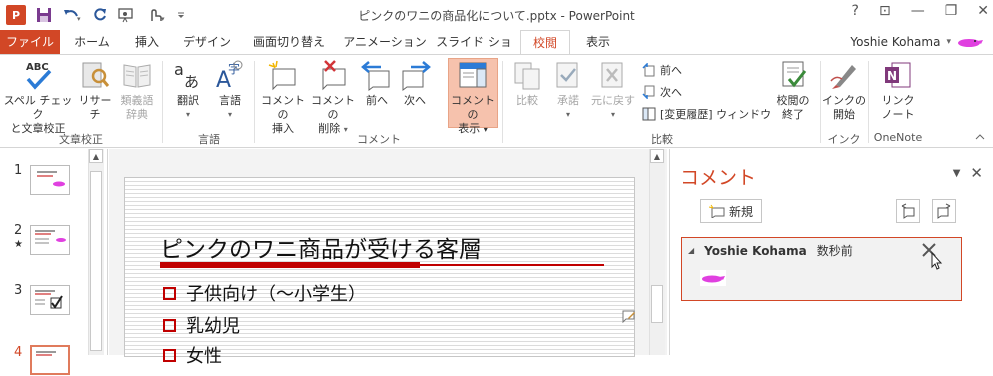 This screenshot has width=993, height=376. What do you see at coordinates (415, 75) in the screenshot?
I see `next-comment-icon` at bounding box center [415, 75].